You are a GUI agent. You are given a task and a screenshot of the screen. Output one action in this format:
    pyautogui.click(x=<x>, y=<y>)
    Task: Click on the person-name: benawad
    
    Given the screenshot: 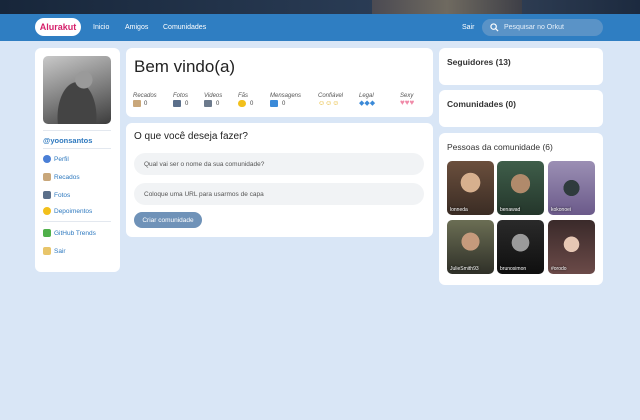 What is the action you would take?
    pyautogui.click(x=510, y=210)
    